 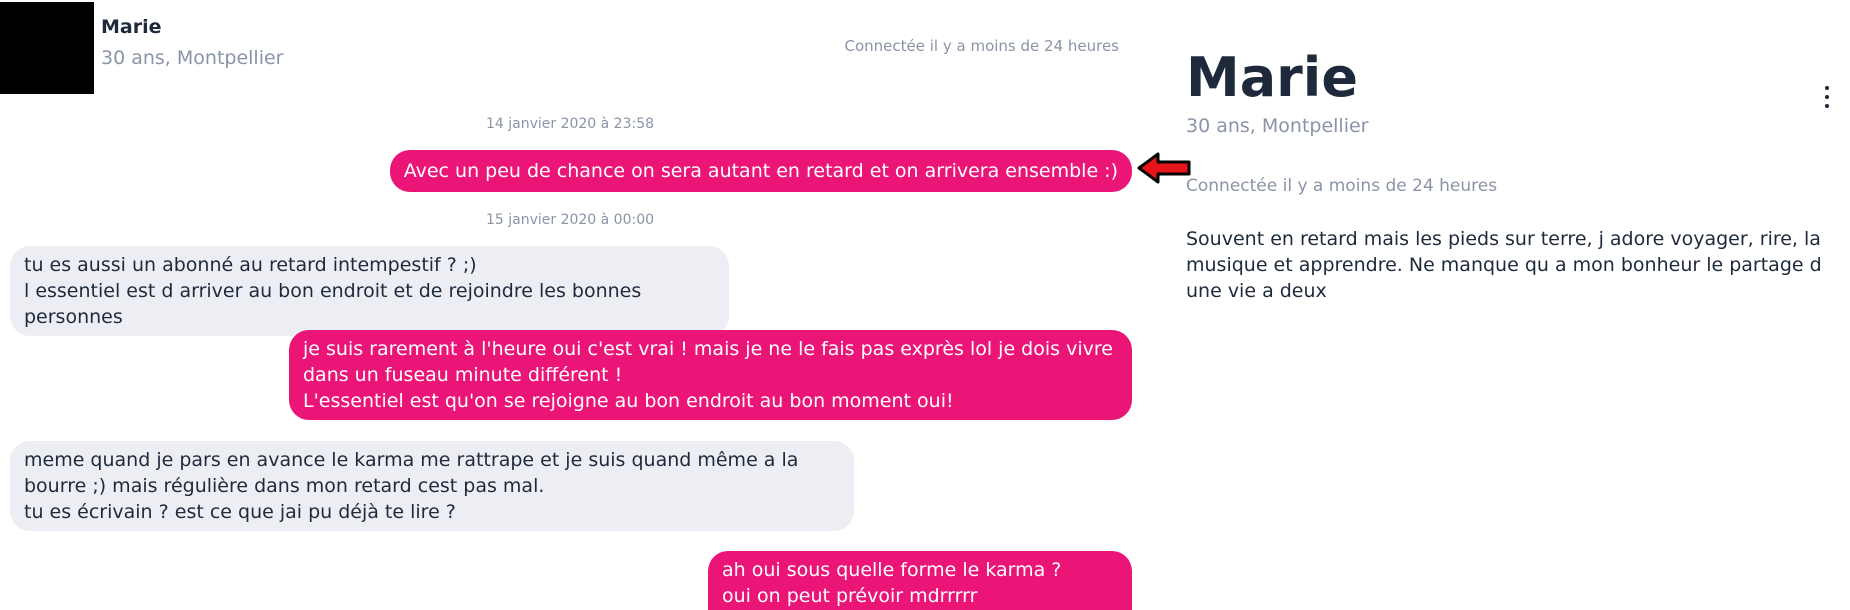 What do you see at coordinates (1164, 168) in the screenshot?
I see `red-arrow-icon` at bounding box center [1164, 168].